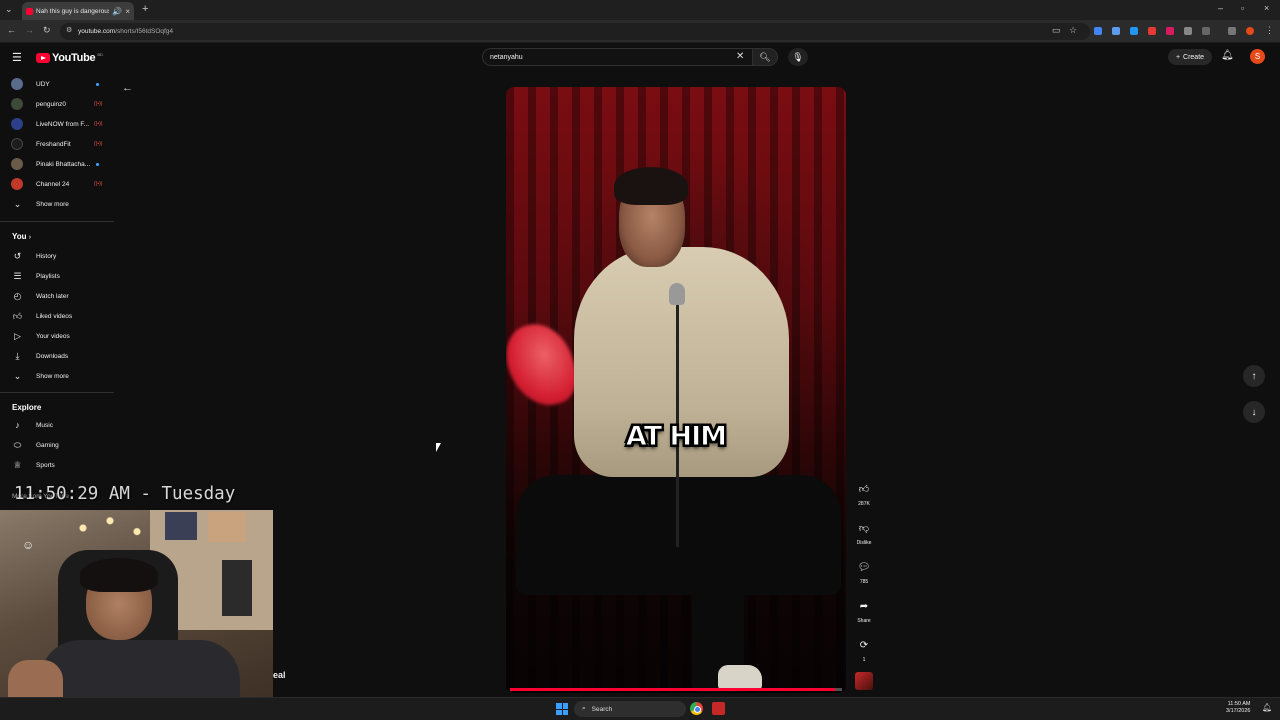  I want to click on sidebar-item-history: ↺ History, so click(56, 256).